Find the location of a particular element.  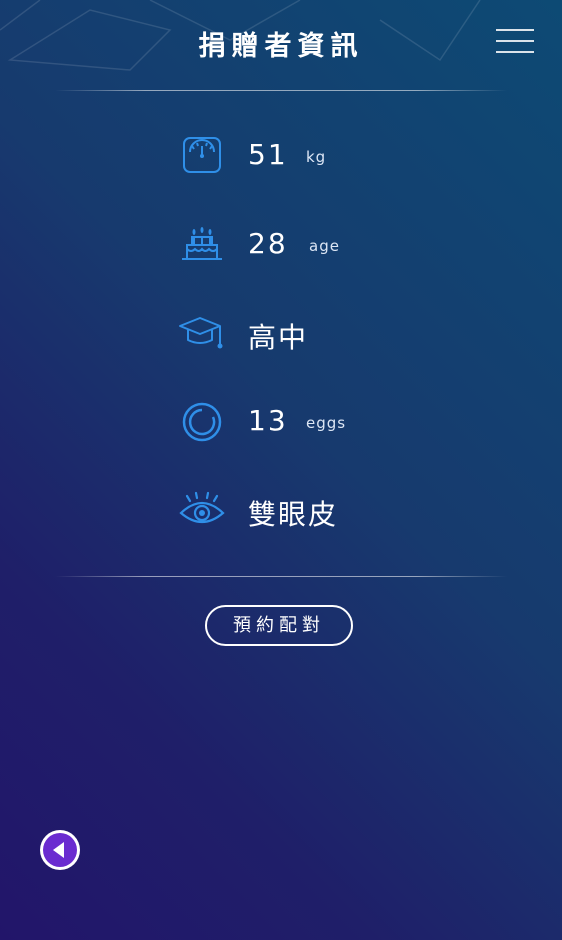

age-value: 28 is located at coordinates (268, 243).